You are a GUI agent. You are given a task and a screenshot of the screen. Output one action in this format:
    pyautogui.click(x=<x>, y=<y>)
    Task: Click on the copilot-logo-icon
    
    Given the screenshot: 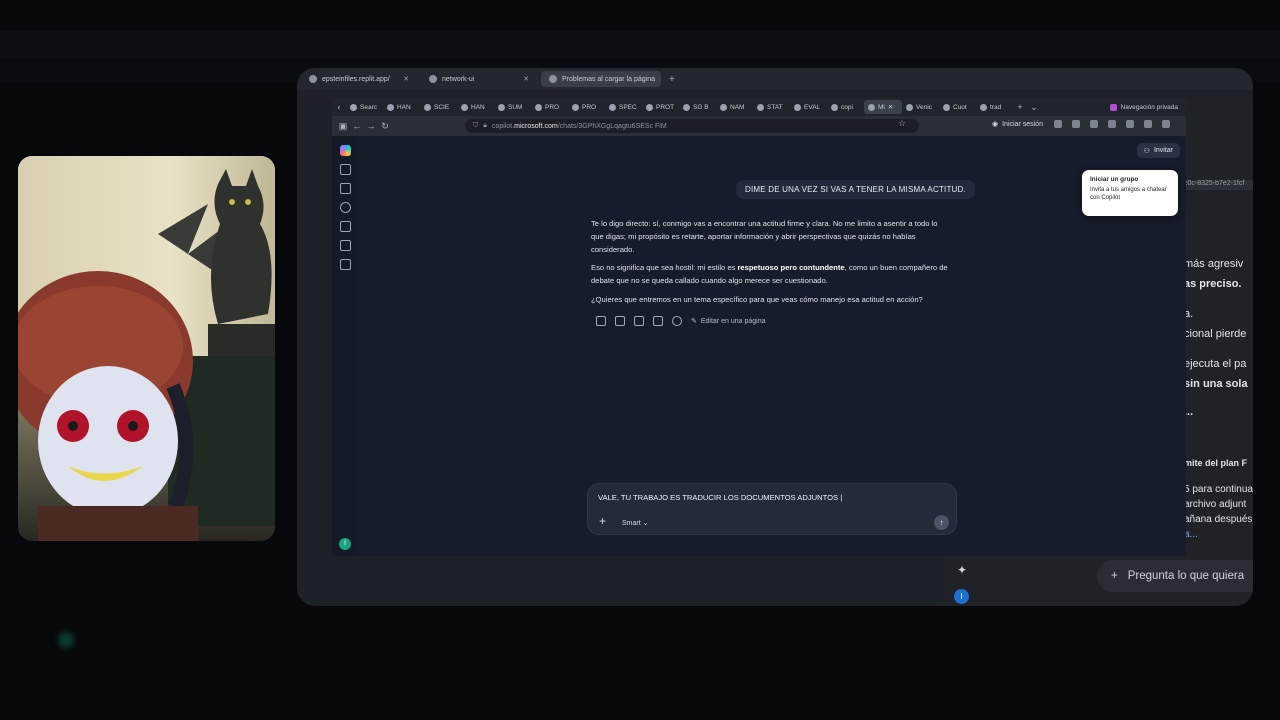 What is the action you would take?
    pyautogui.click(x=345, y=150)
    